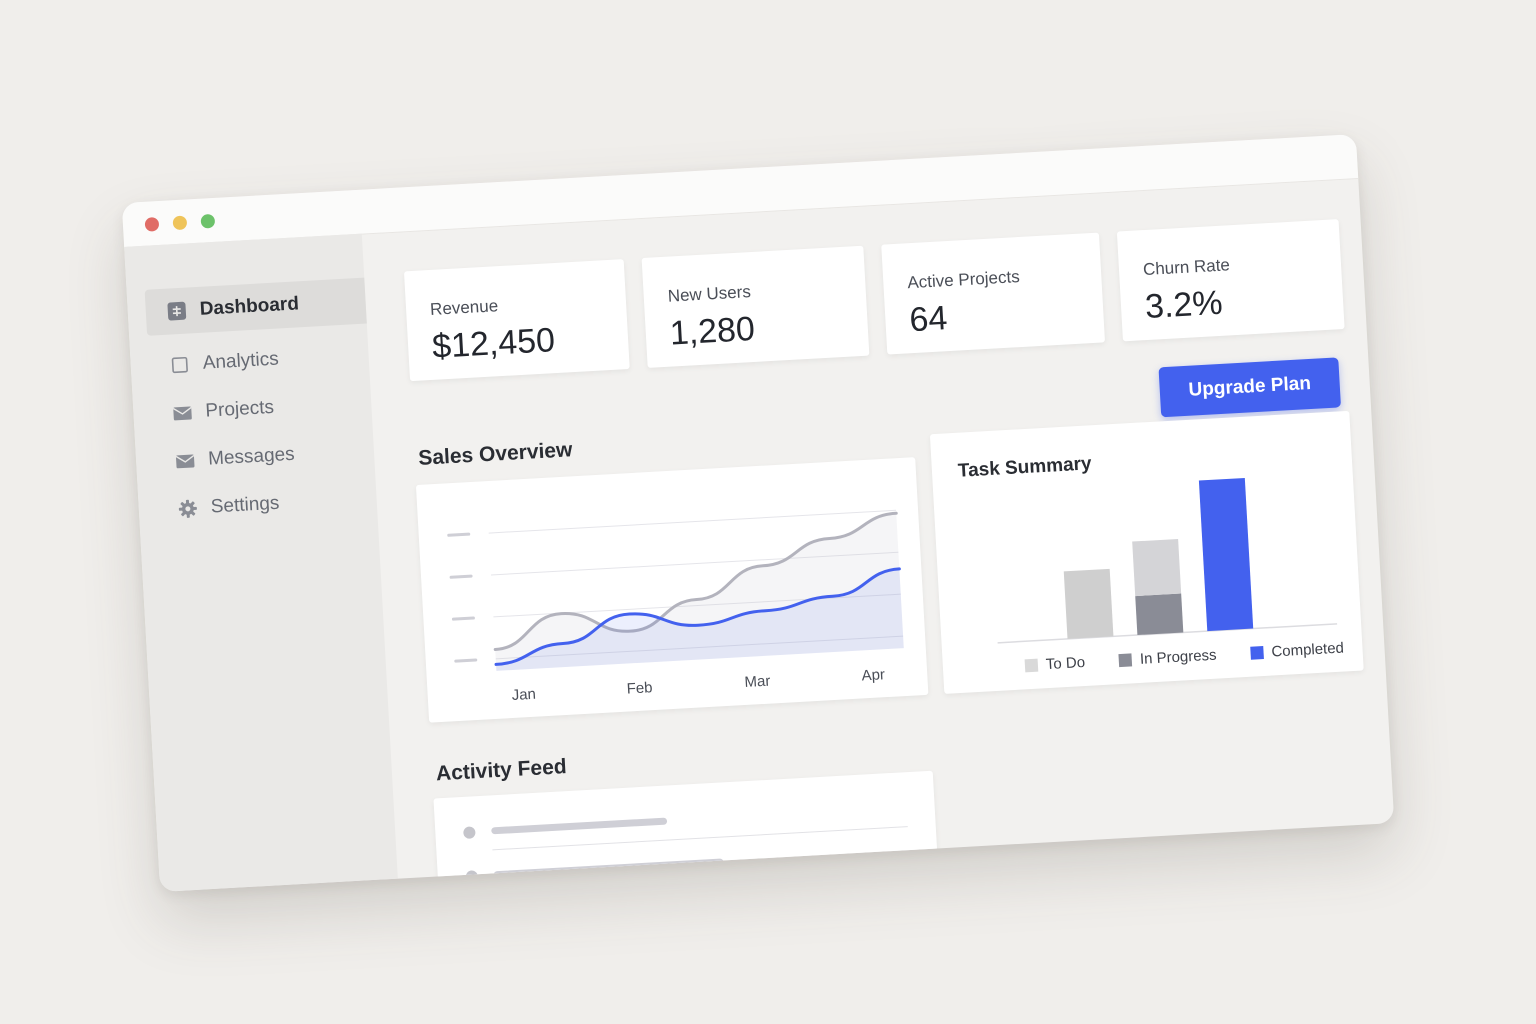 This screenshot has width=1536, height=1024. Describe the element at coordinates (687, 831) in the screenshot. I see `activity-feed-panel` at that location.